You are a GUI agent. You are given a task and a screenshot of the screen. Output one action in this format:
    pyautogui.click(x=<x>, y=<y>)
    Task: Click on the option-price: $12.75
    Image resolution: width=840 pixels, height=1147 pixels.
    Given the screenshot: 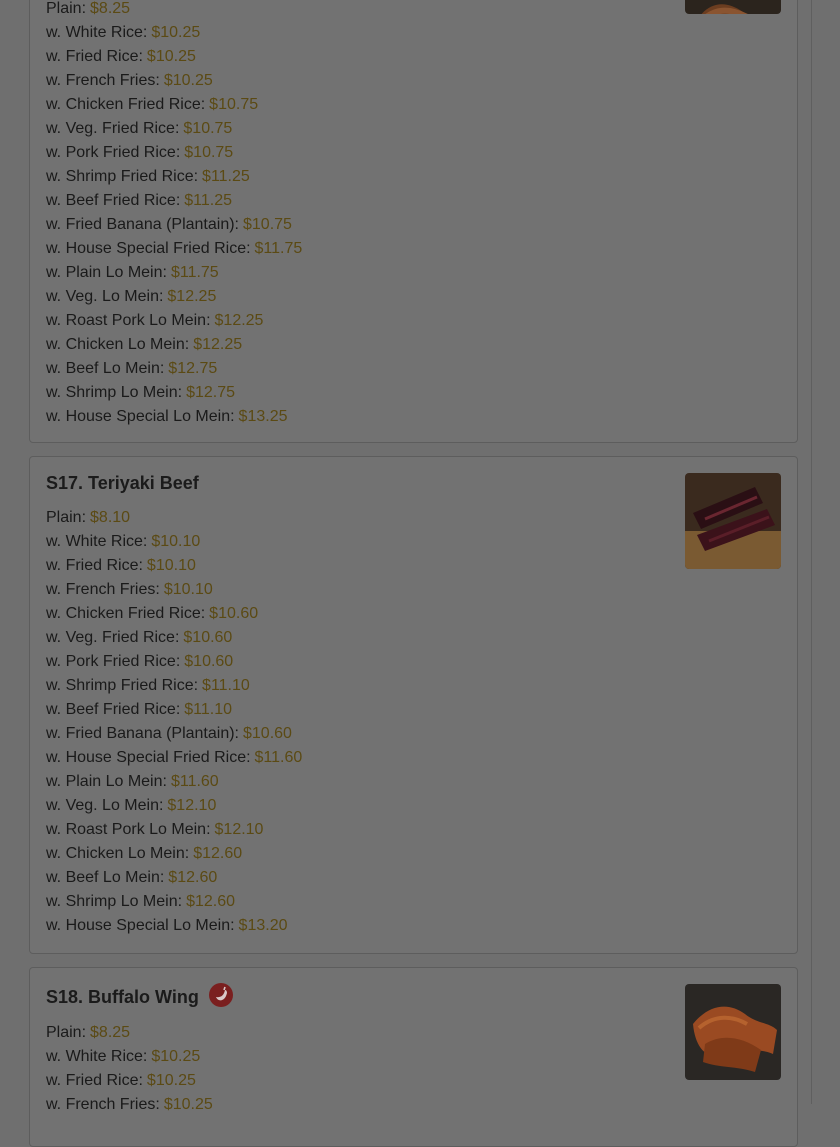 What is the action you would take?
    pyautogui.click(x=193, y=368)
    